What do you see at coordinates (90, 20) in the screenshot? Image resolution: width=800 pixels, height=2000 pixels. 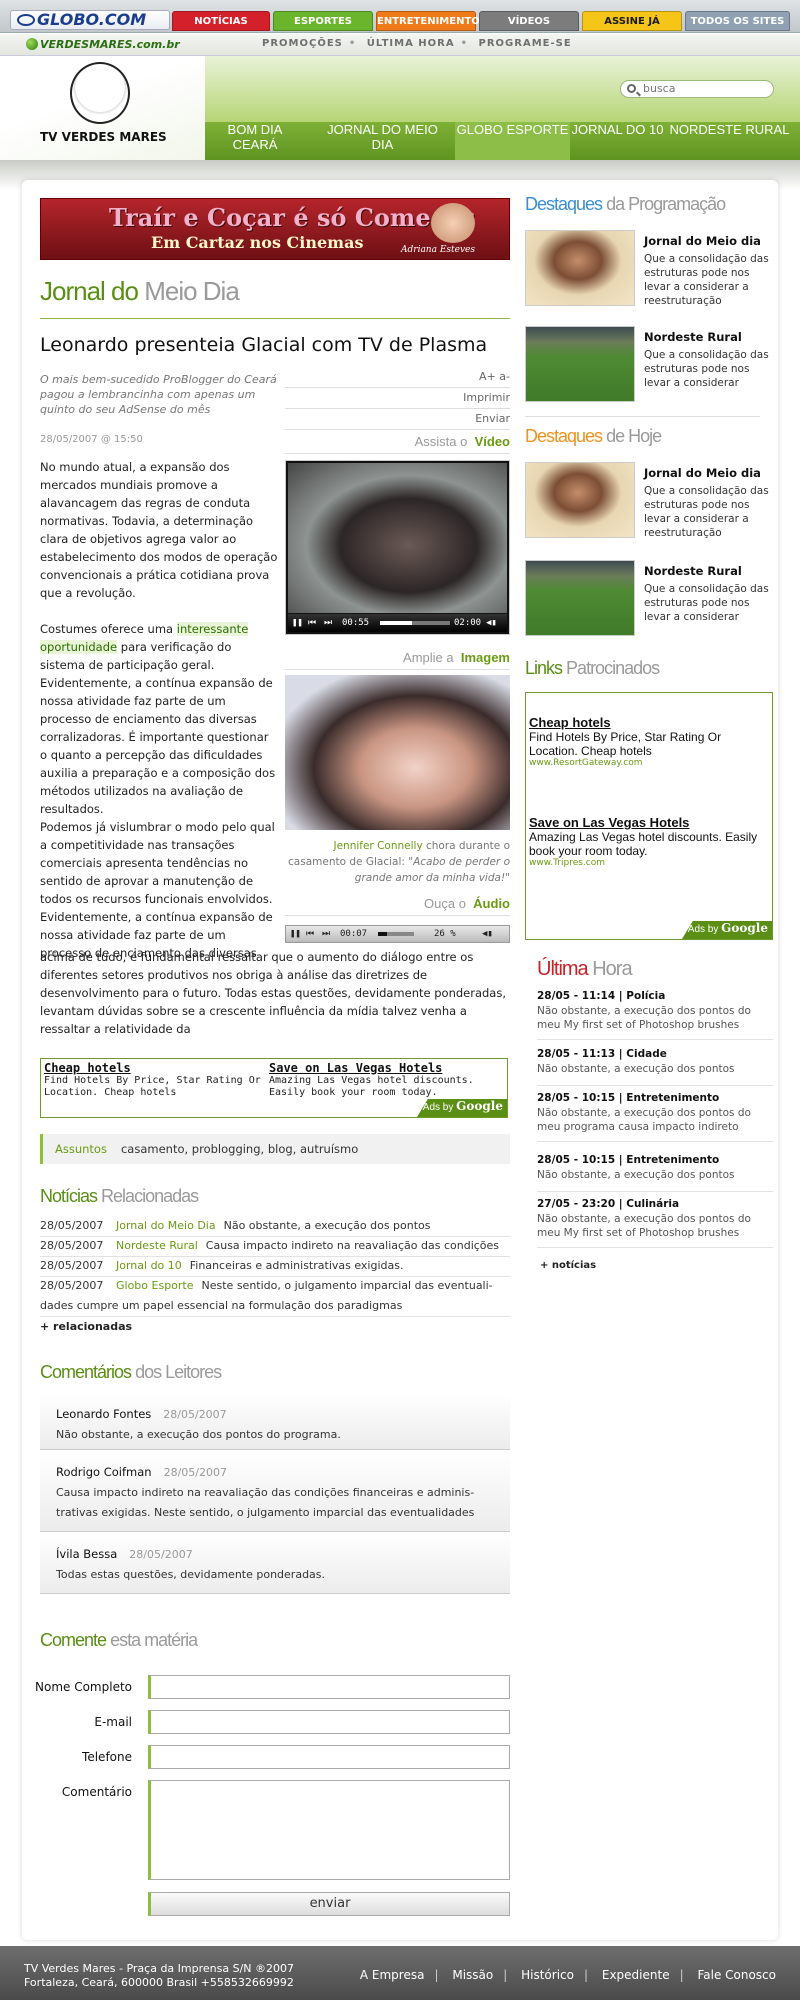 I see `globo-logo: GLOBO.COM` at bounding box center [90, 20].